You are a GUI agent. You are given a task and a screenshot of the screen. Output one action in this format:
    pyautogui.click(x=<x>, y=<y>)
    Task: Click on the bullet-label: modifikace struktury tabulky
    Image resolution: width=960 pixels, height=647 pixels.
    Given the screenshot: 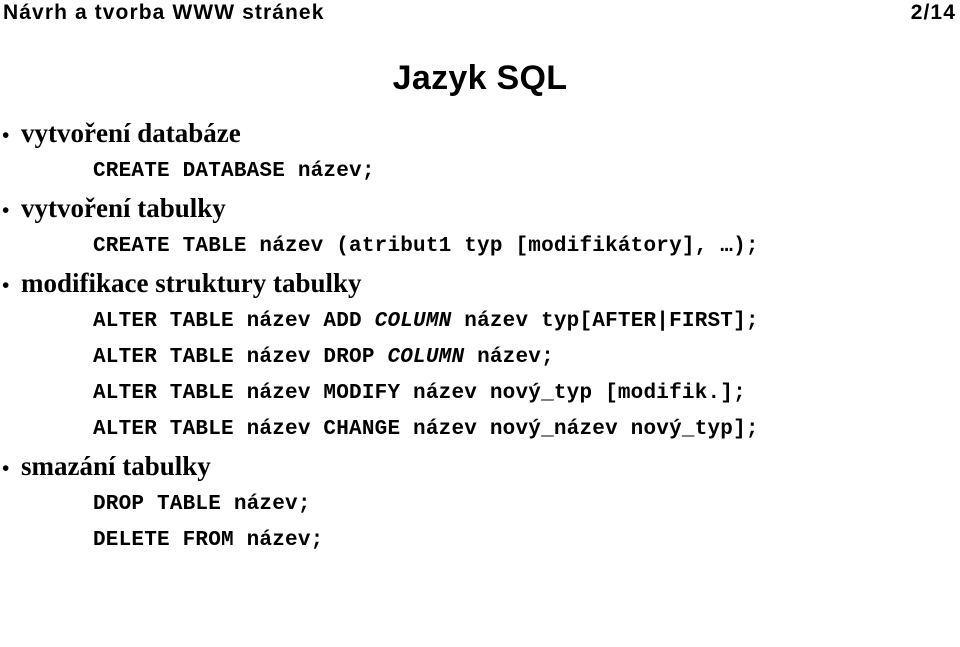 What is the action you would take?
    pyautogui.click(x=191, y=283)
    